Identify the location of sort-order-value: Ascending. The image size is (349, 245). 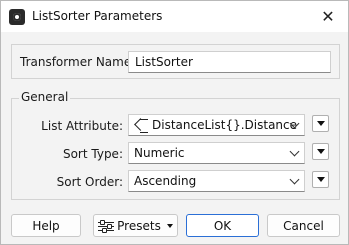
(165, 181).